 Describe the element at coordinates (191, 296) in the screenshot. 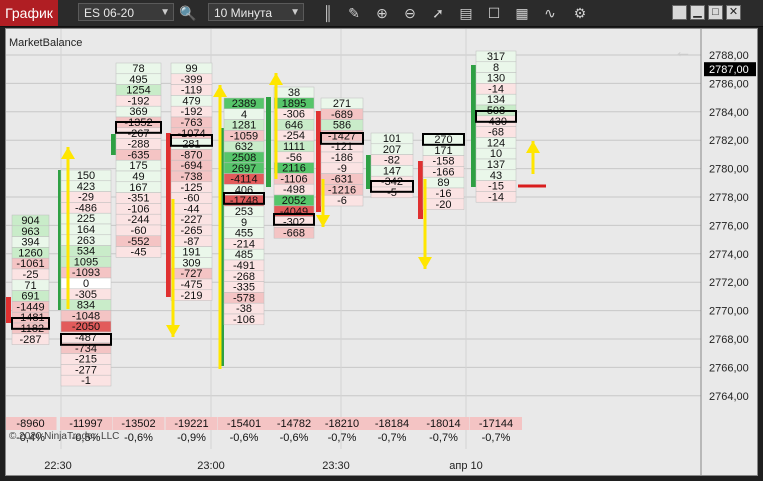

I see `footprint-cell-value: -219` at that location.